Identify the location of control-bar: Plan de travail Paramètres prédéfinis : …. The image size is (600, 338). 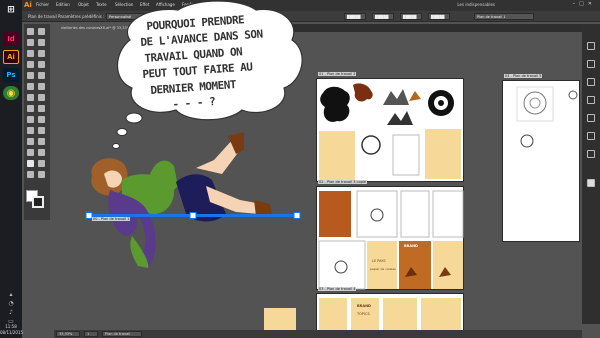
(311, 16).